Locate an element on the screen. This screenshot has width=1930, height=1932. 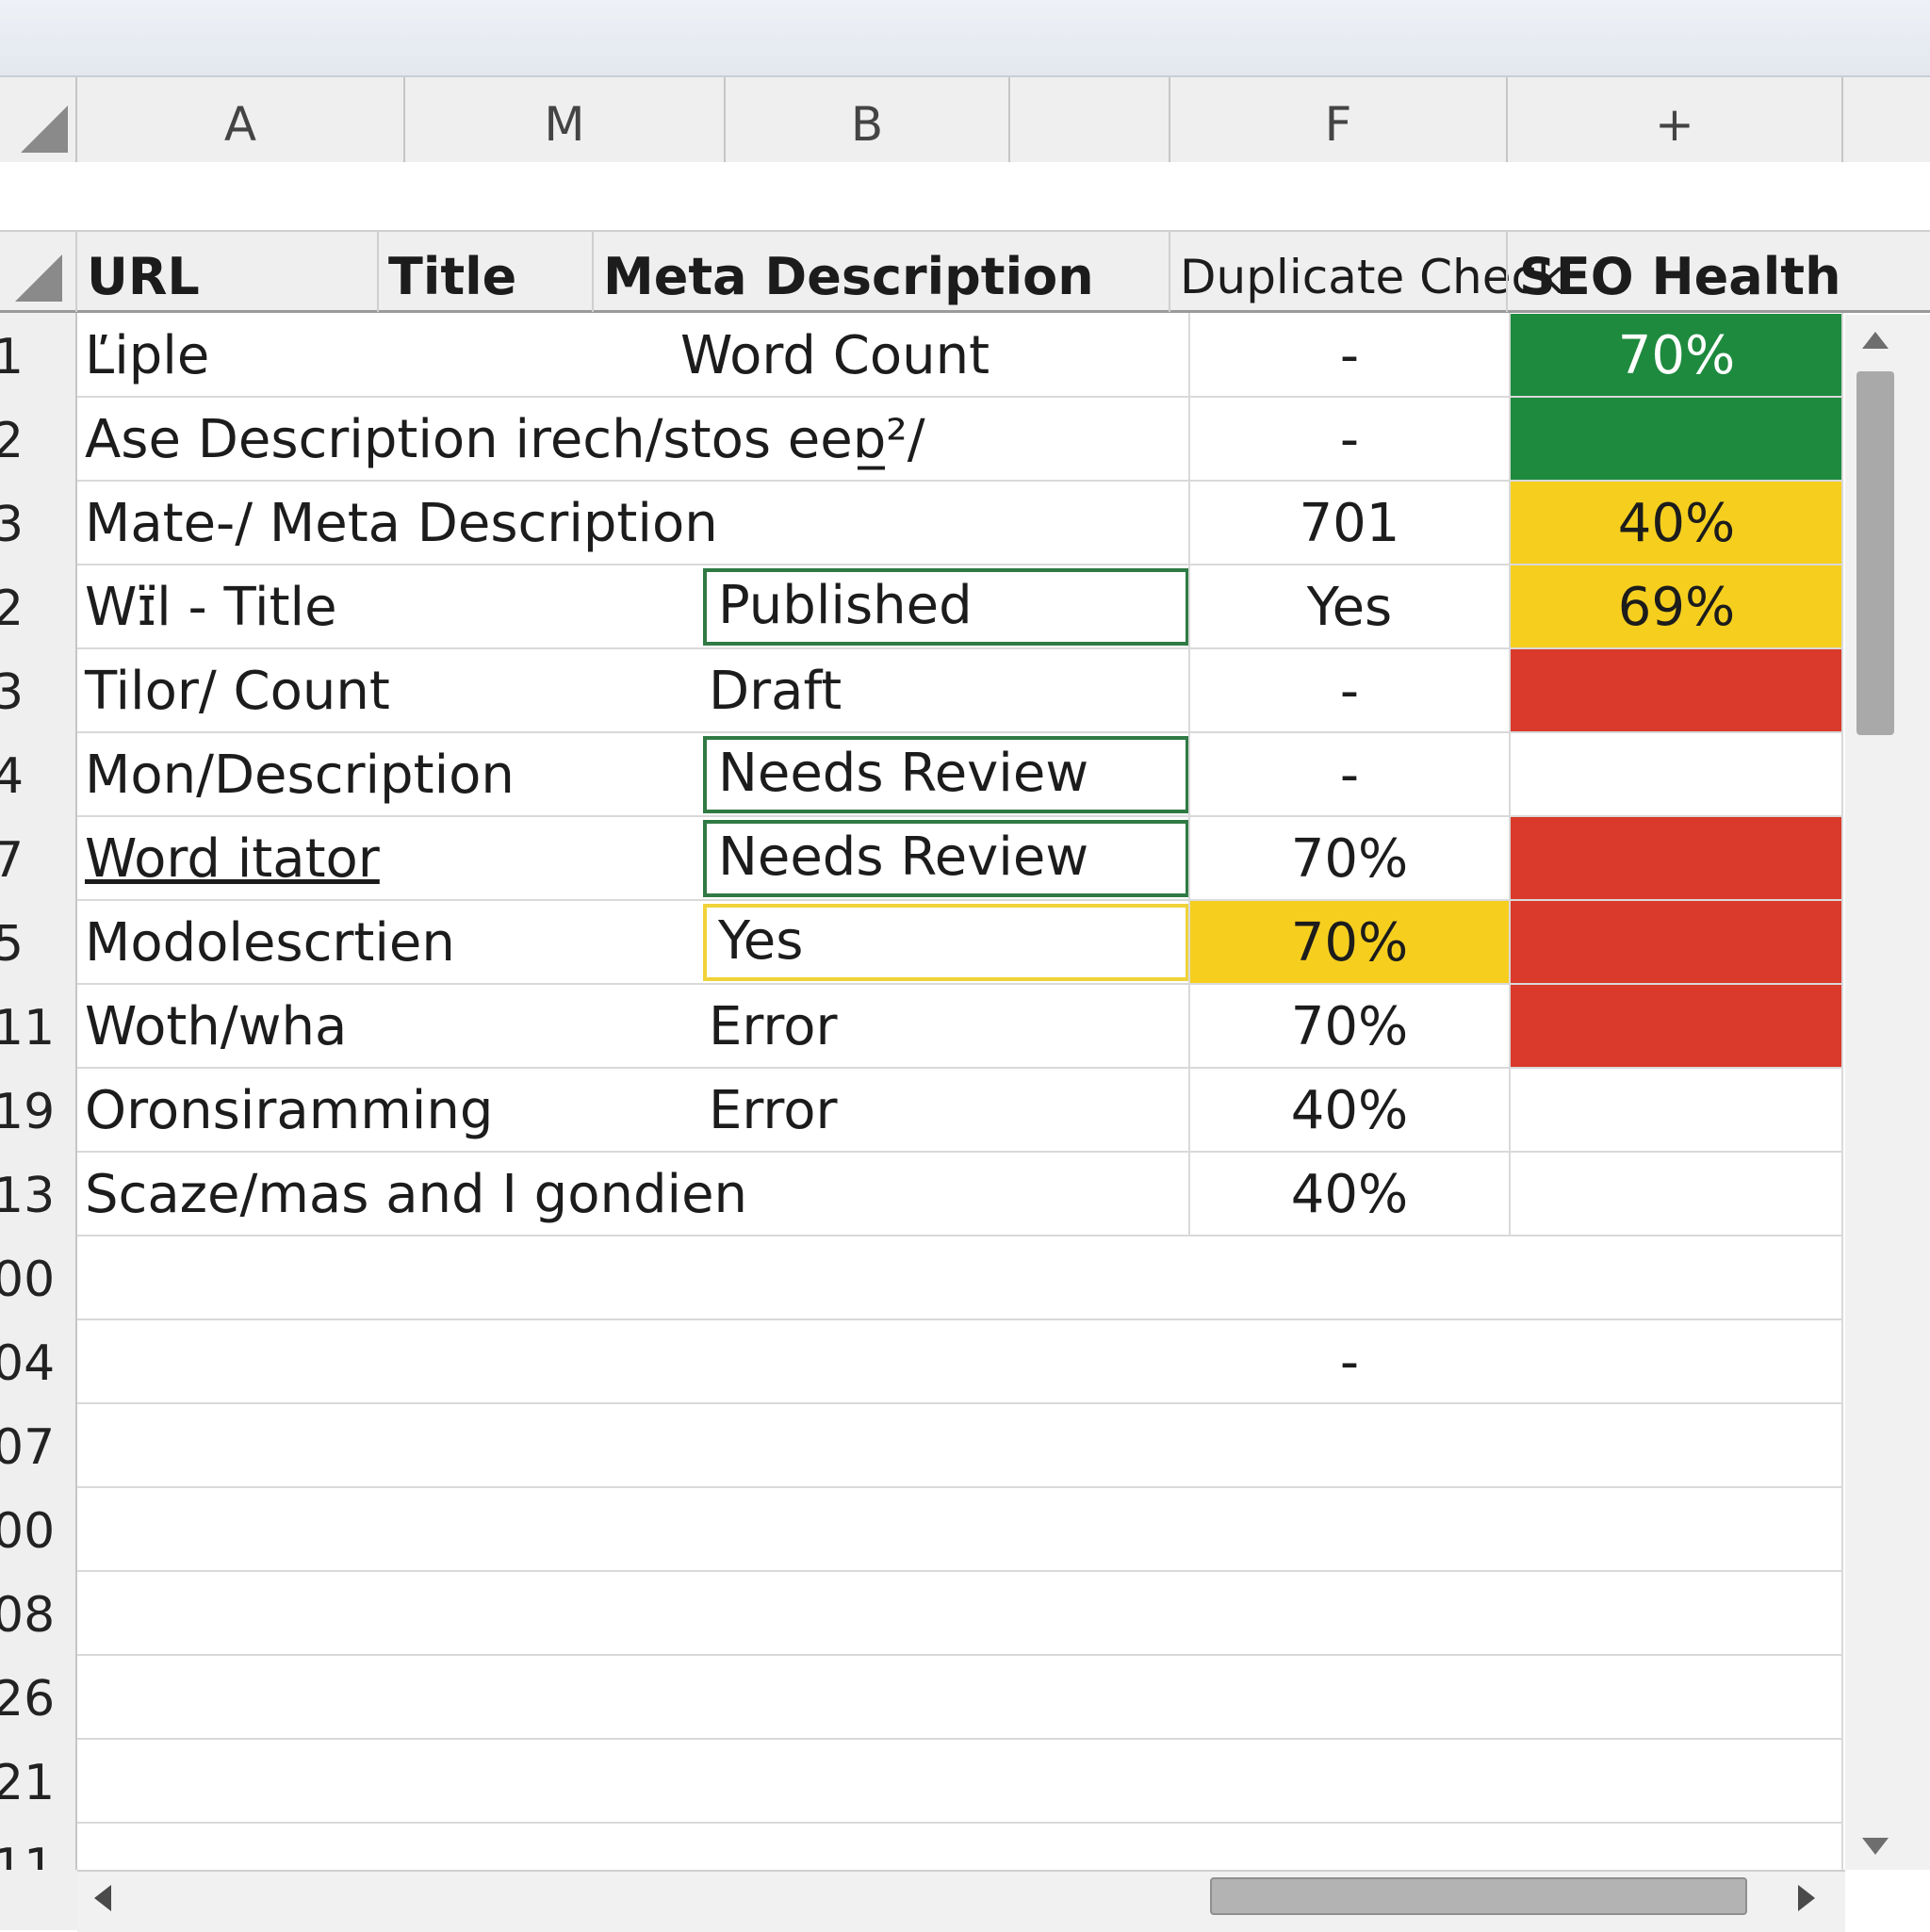
cell-status: Word Count is located at coordinates (835, 355).